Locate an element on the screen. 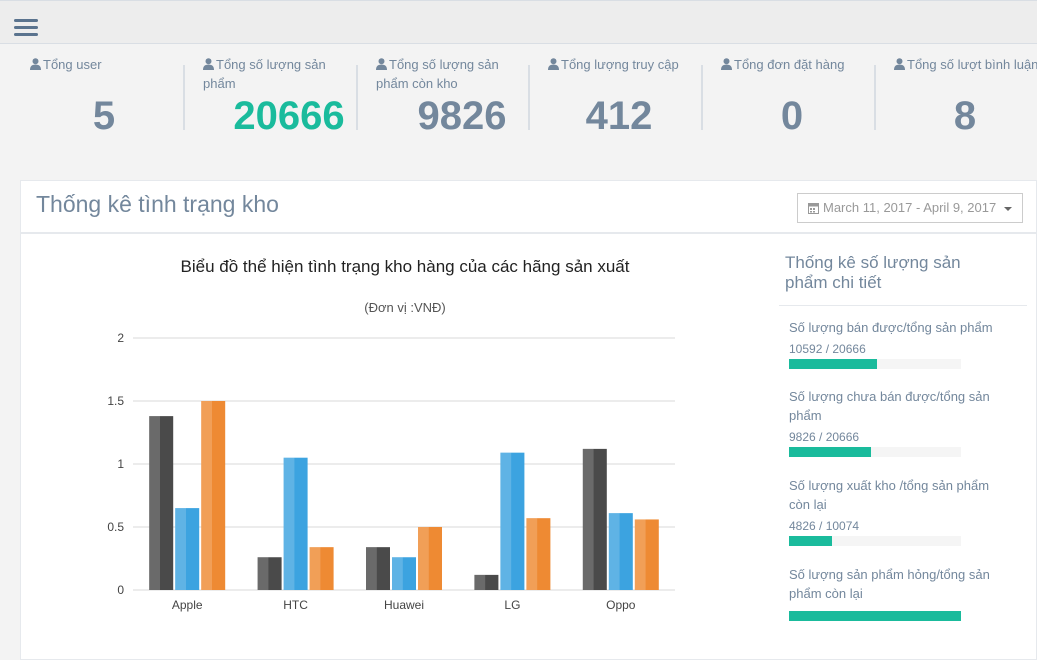 Image resolution: width=1037 pixels, height=660 pixels. date-range-text: March 11, 2017 - April 9, 2017 is located at coordinates (910, 207).